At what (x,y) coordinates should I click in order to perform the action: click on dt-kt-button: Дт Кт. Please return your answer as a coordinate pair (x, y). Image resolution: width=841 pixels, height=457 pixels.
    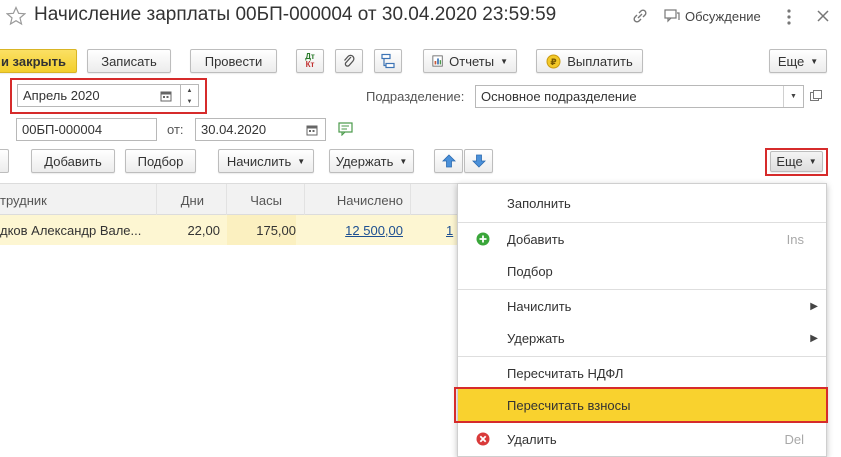
    Looking at the image, I should click on (310, 61).